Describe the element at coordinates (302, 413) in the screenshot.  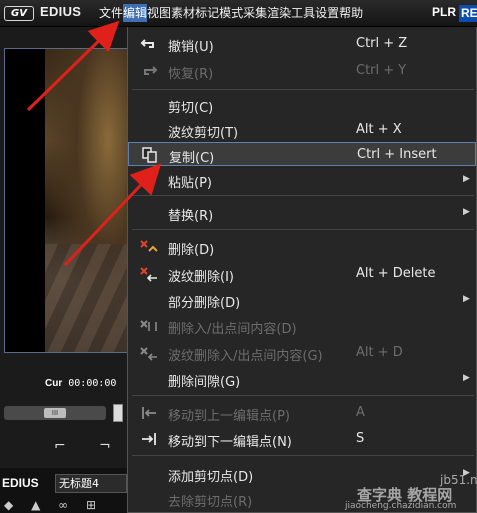
I see `menu-item-prev-edit-point: 移动到上一编辑点(P) A` at that location.